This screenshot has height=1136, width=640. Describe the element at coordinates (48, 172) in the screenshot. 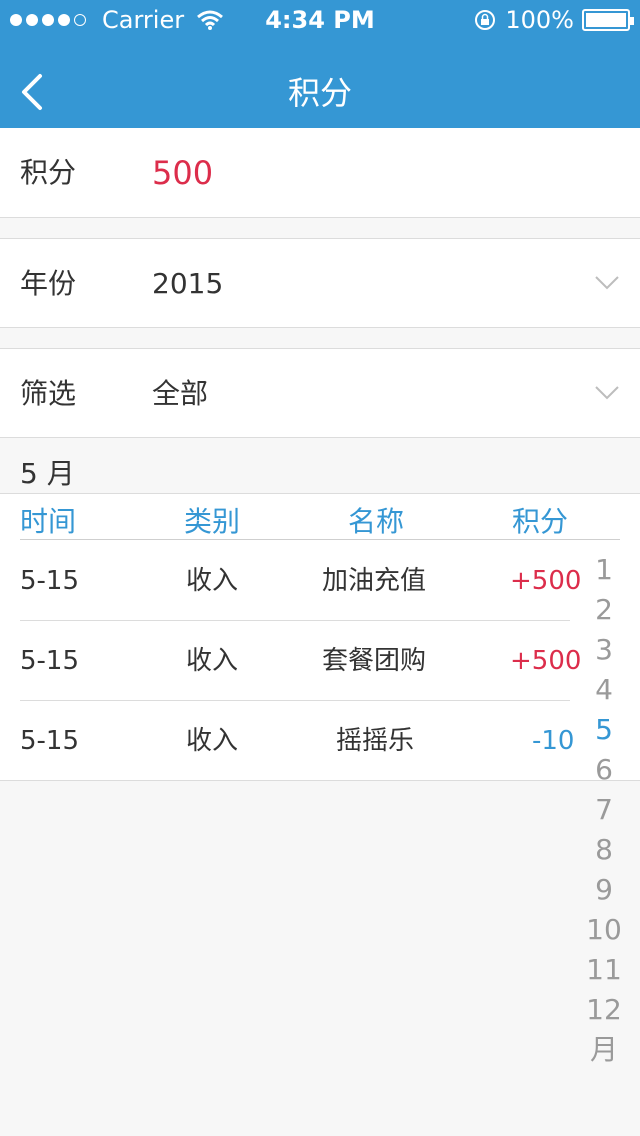

I see `points-label: 积分` at that location.